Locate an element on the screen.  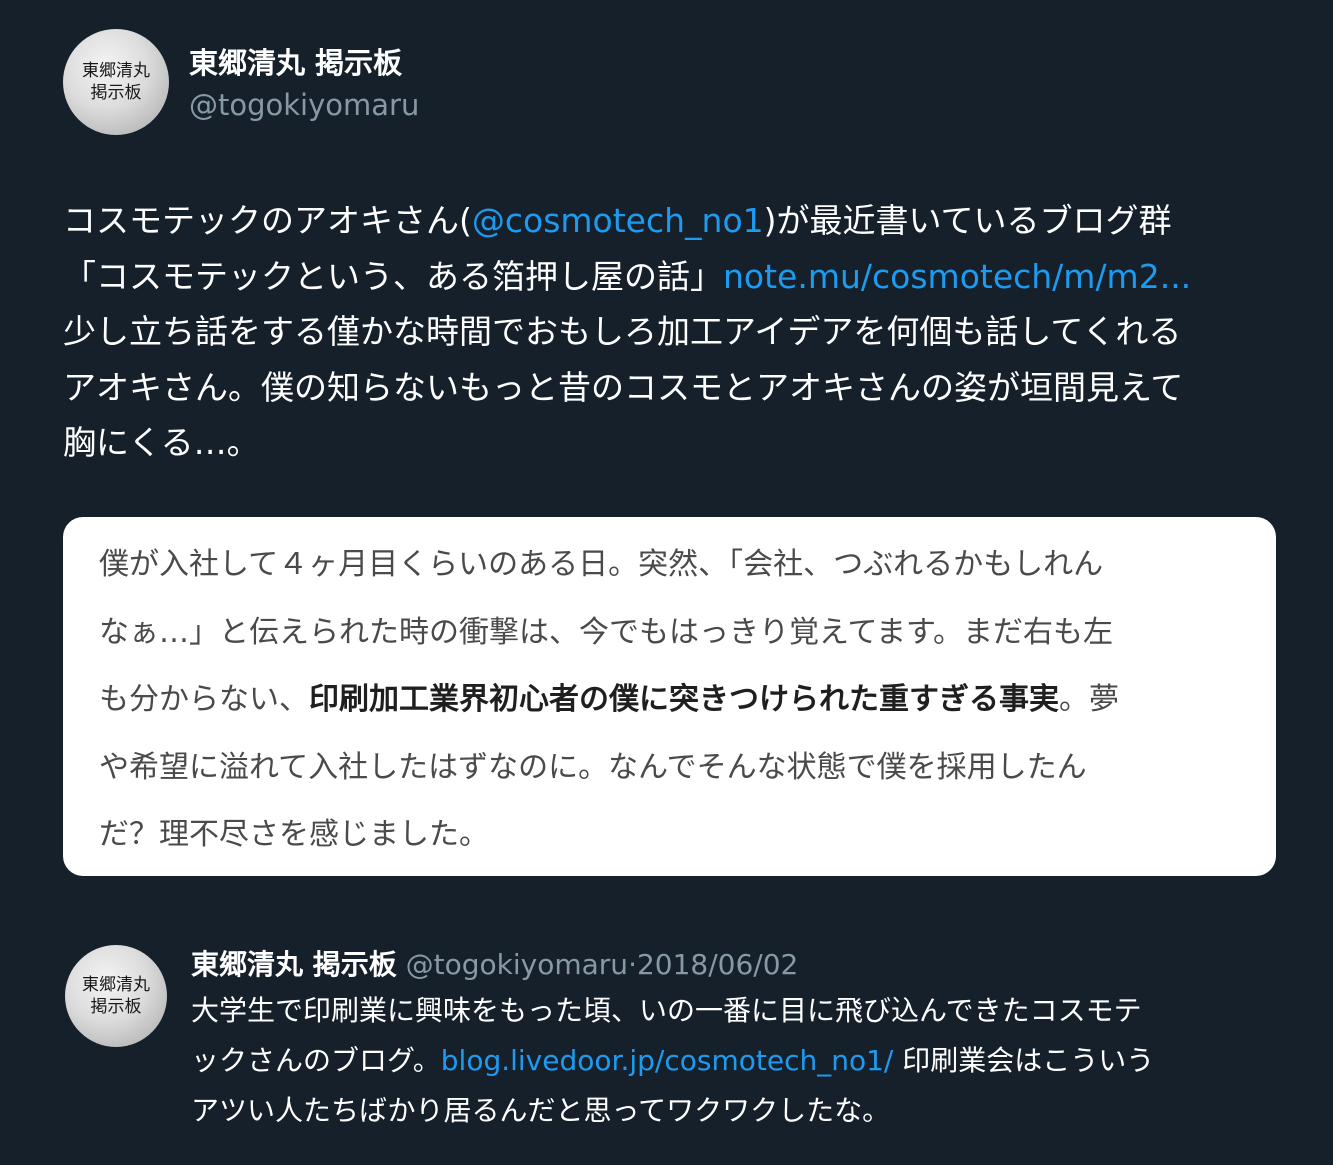
card-text-line: も分からない、印刷加工業界初心者の僕に突きつけられた重すぎる事実。夢 is located at coordinates (679, 700).